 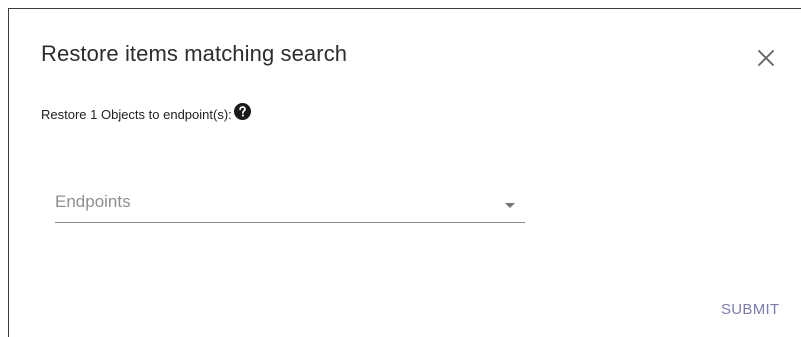 What do you see at coordinates (93, 201) in the screenshot?
I see `endpoints-select-placeholder: Endpoints` at bounding box center [93, 201].